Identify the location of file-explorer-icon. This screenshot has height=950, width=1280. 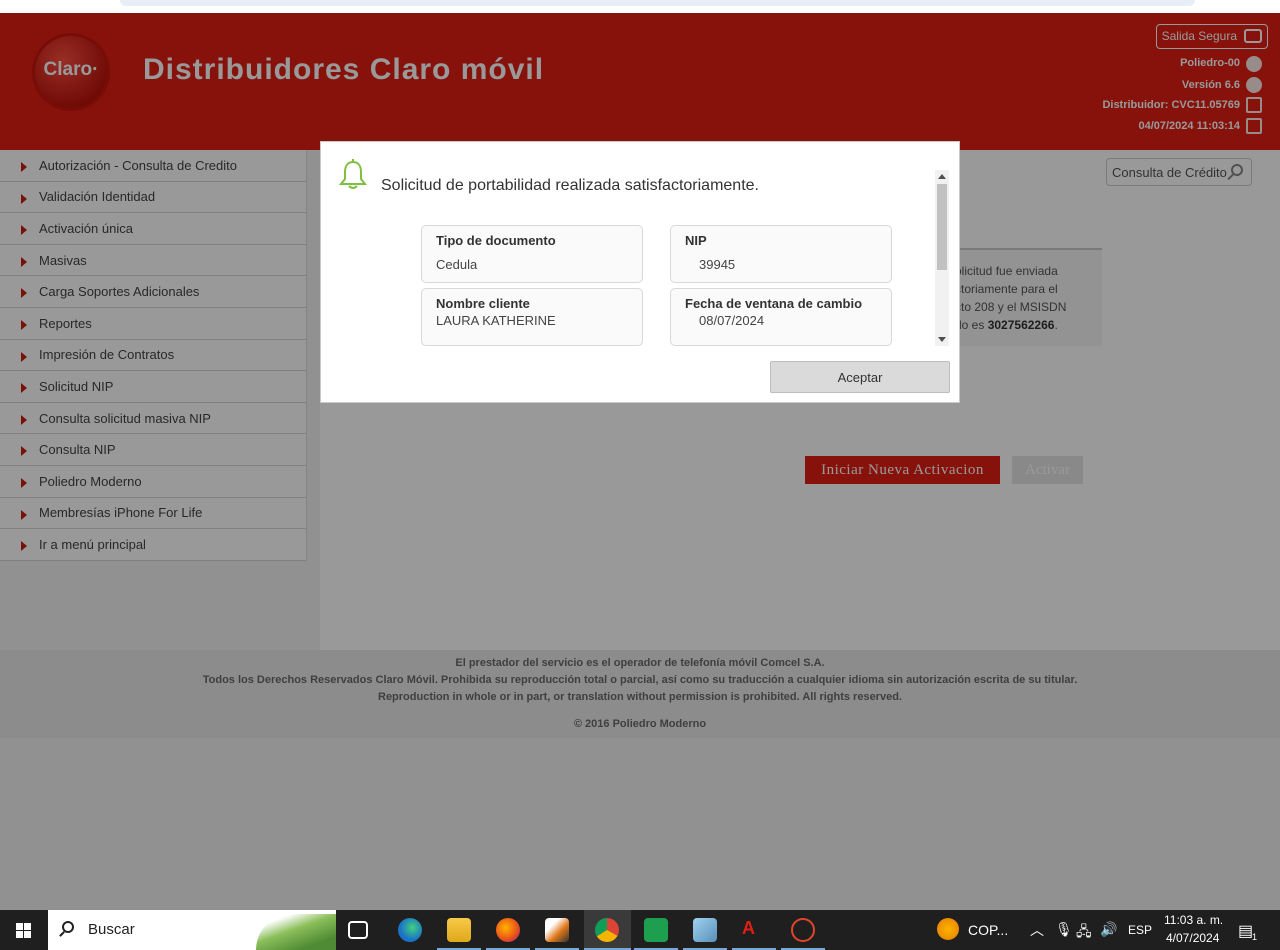
(459, 930).